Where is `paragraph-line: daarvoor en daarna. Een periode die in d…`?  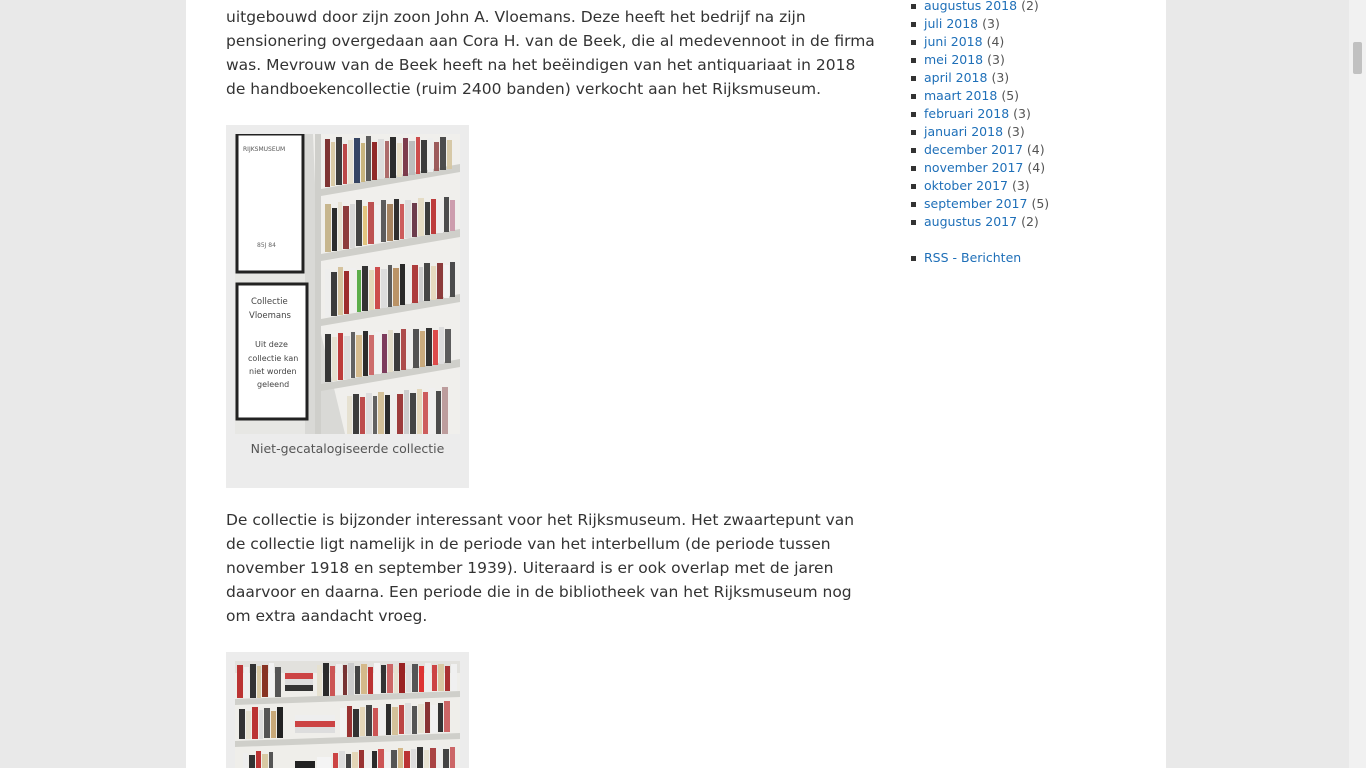
paragraph-line: daarvoor en daarna. Een periode die in d… is located at coordinates (539, 592).